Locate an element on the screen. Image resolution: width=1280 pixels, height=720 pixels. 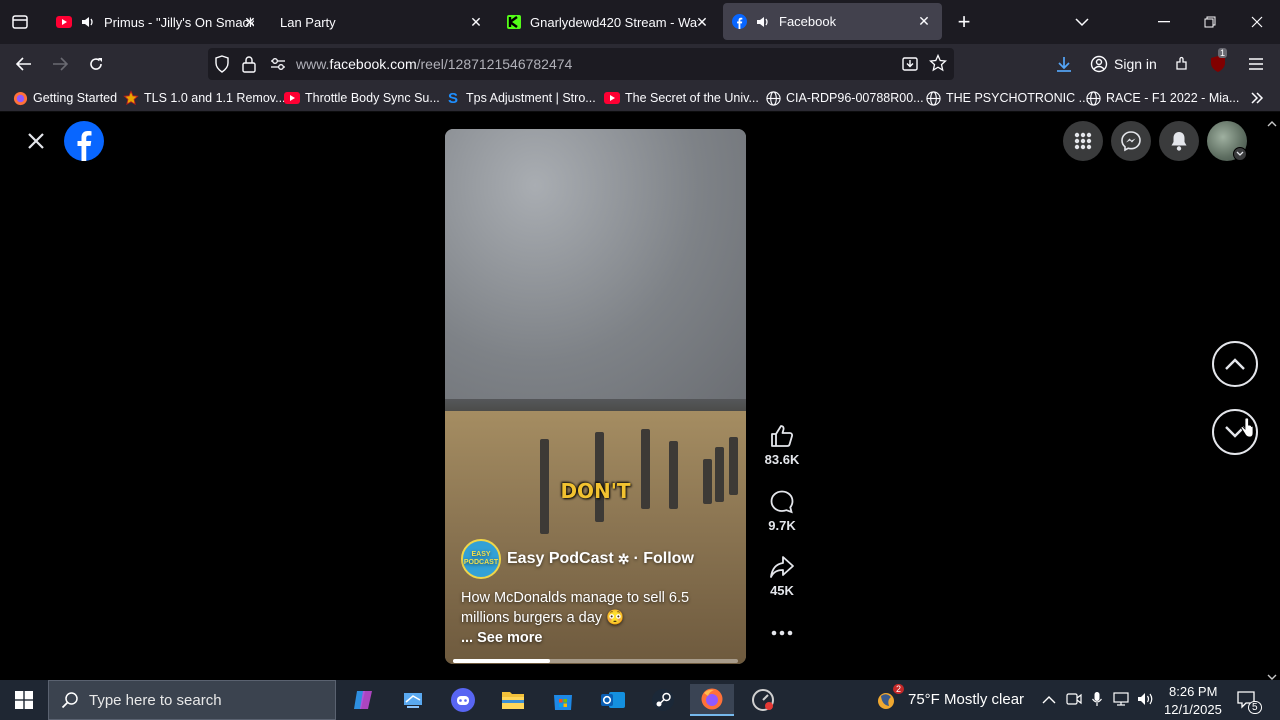
volume-icon is located at coordinates (1146, 701).